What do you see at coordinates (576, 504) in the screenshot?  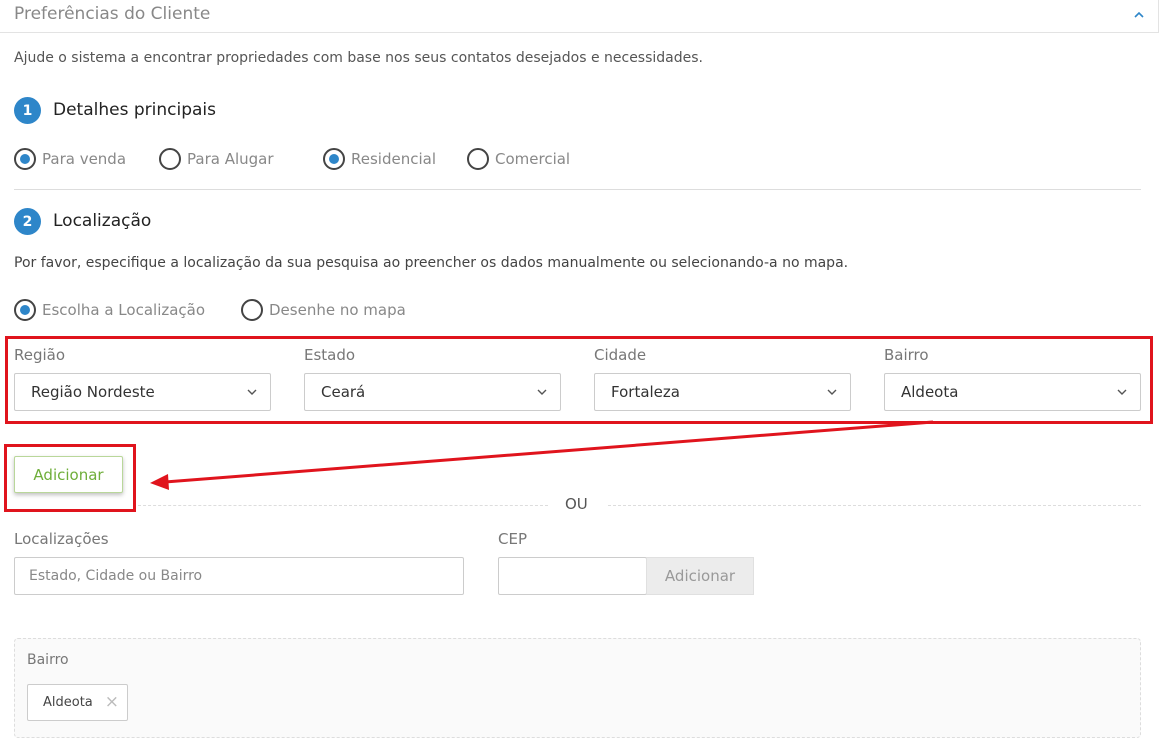 I see `separator-label: OU` at bounding box center [576, 504].